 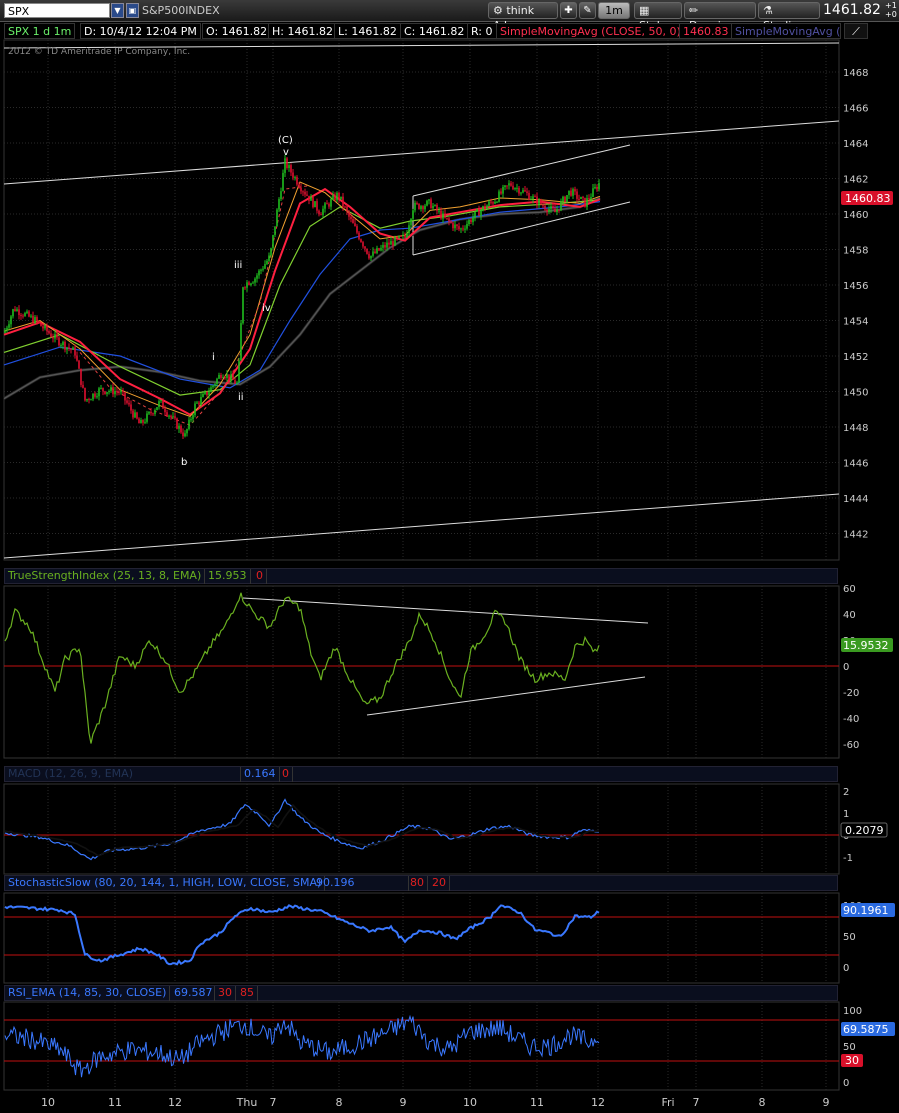 I want to click on time-tick-label: 8, so click(x=339, y=1102).